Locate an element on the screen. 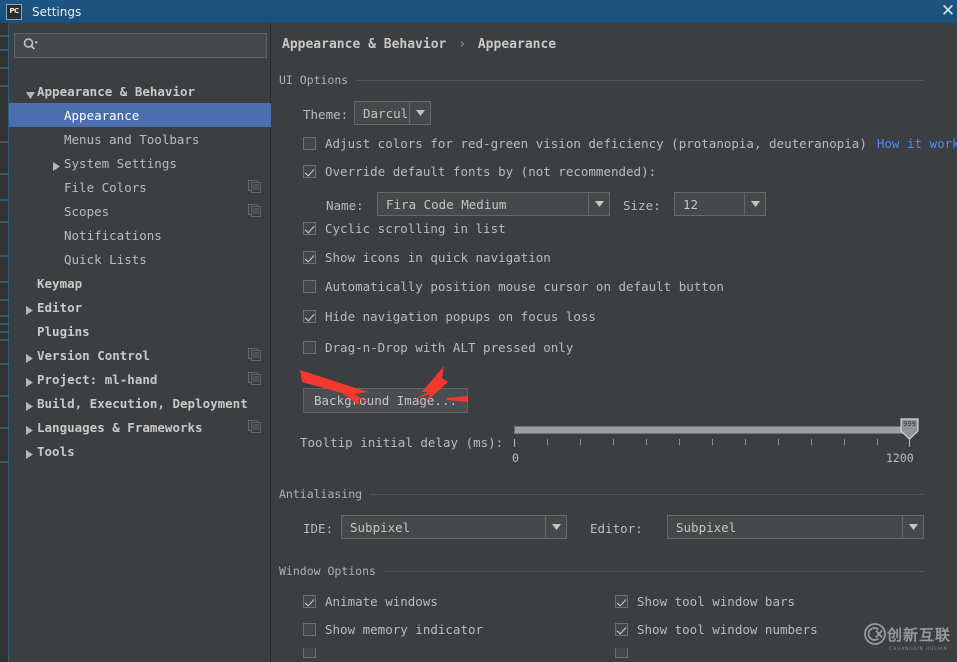 This screenshot has height=662, width=957. font-name-label: Name: is located at coordinates (345, 205).